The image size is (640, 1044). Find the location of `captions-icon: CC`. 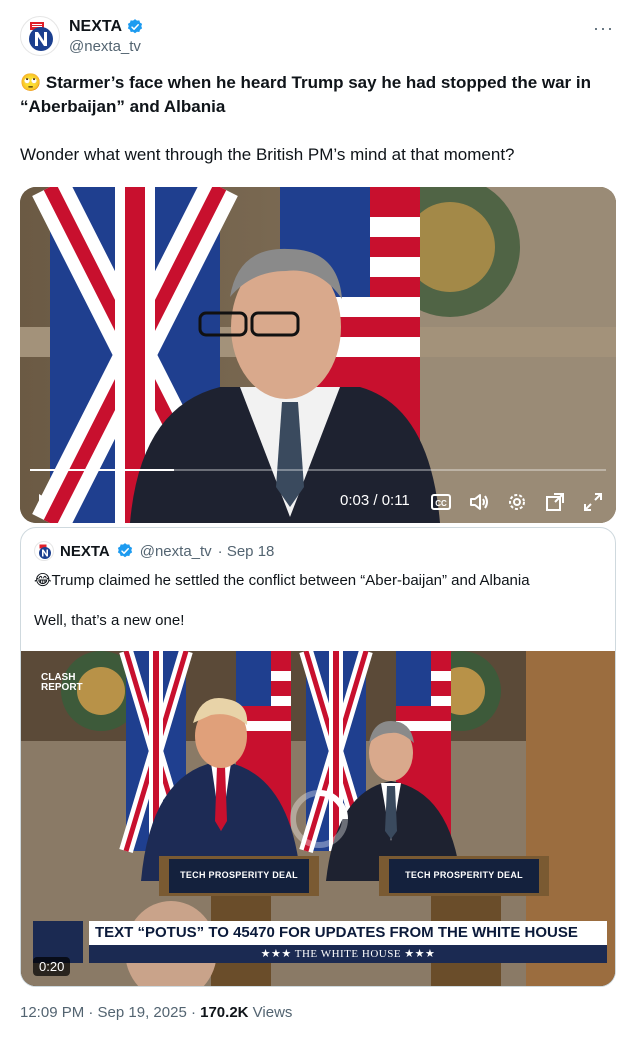

captions-icon: CC is located at coordinates (441, 502).